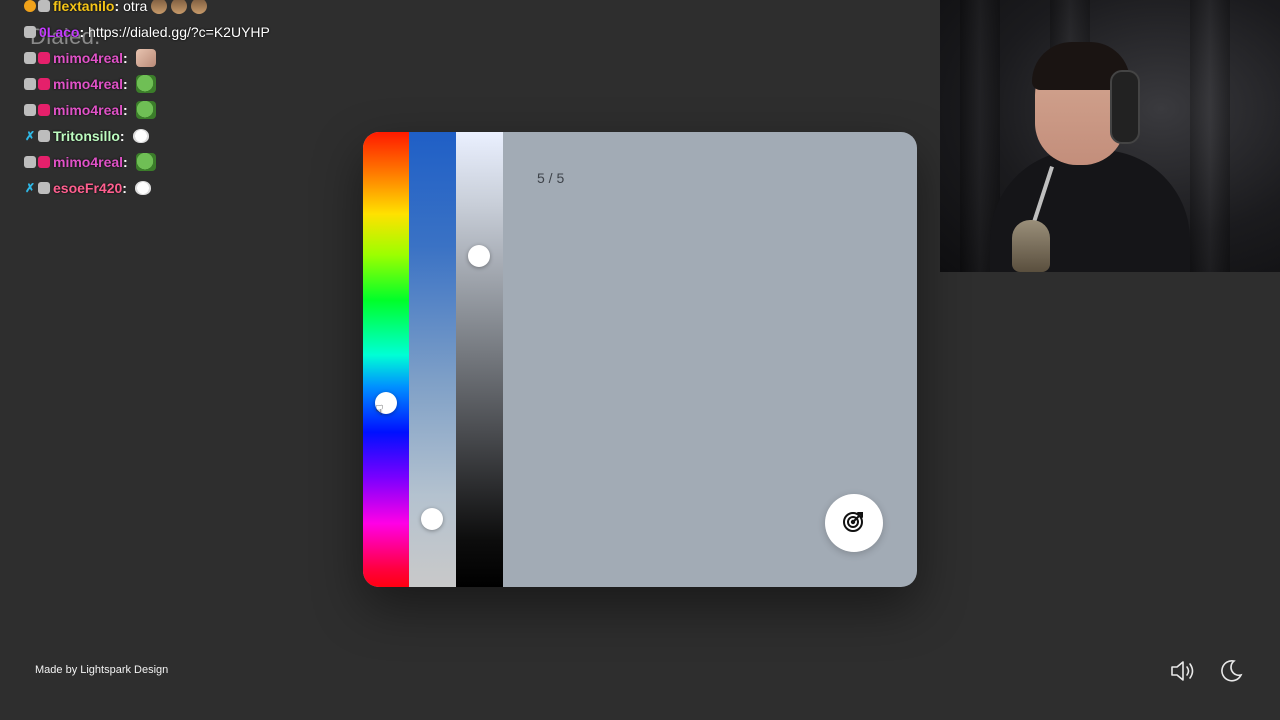 This screenshot has width=1280, height=720. What do you see at coordinates (179, 32) in the screenshot?
I see `chat-text: https://dialed.gg/?c=K2UYHP` at bounding box center [179, 32].